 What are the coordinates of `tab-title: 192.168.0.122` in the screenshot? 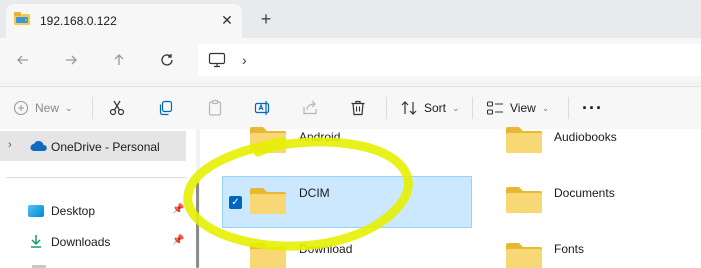 It's located at (78, 21).